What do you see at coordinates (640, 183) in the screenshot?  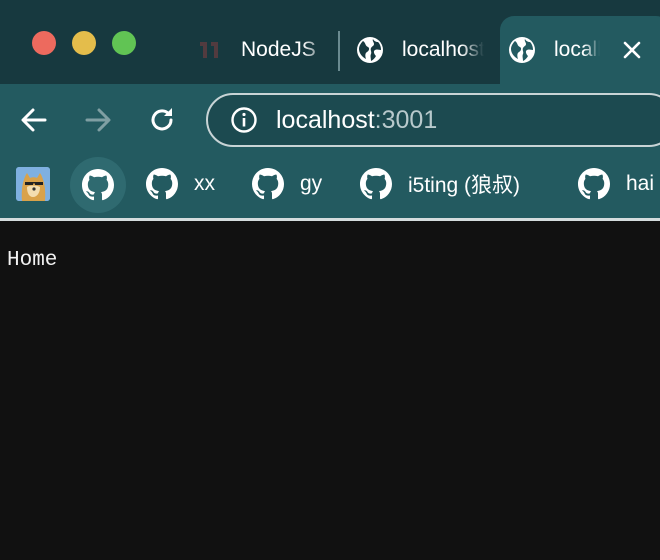 I see `bookmark-label: hai` at bounding box center [640, 183].